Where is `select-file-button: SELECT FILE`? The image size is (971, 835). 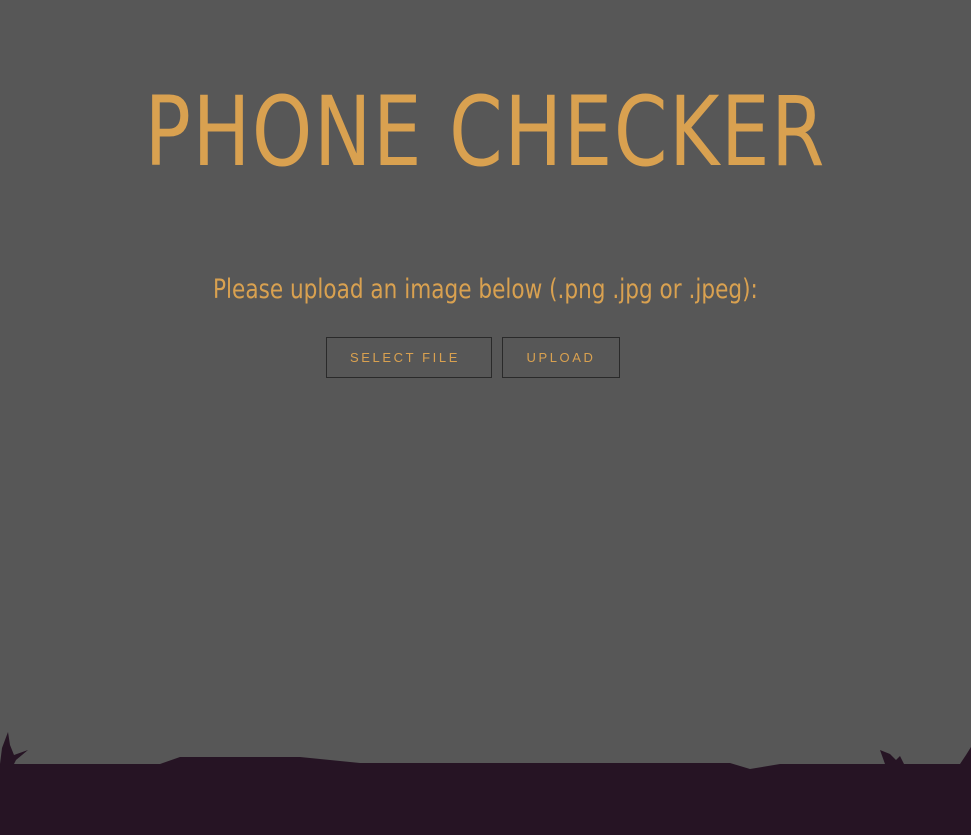
select-file-button: SELECT FILE is located at coordinates (409, 357).